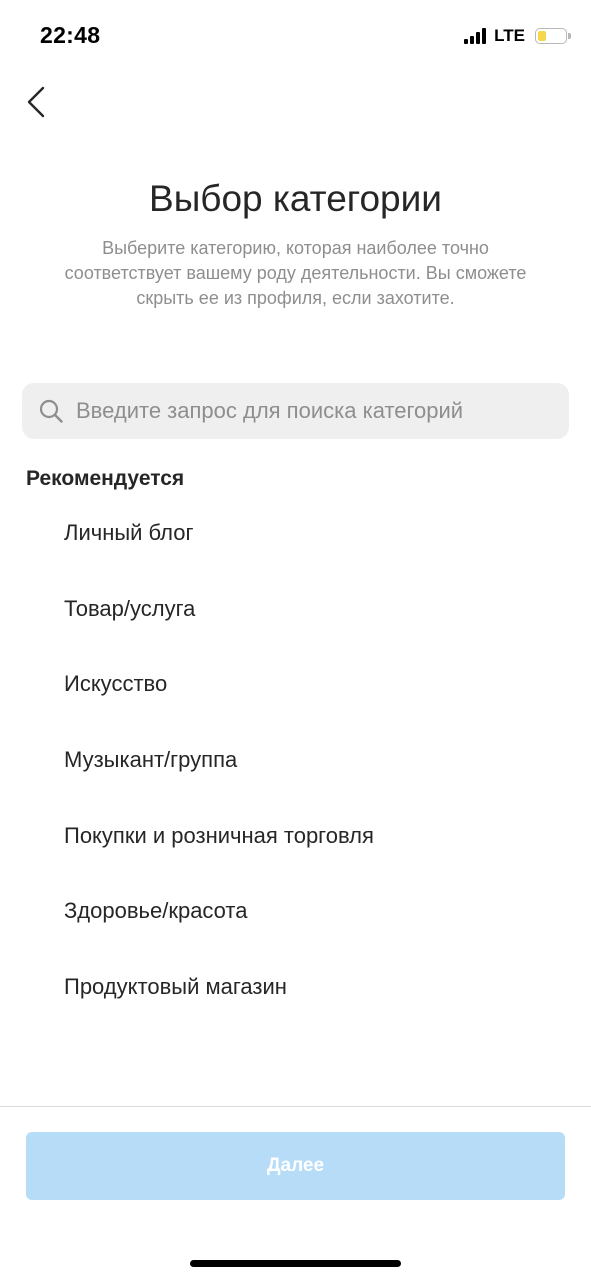 Image resolution: width=591 pixels, height=1280 pixels. What do you see at coordinates (295, 911) in the screenshot?
I see `category-item: Здоровье/красота` at bounding box center [295, 911].